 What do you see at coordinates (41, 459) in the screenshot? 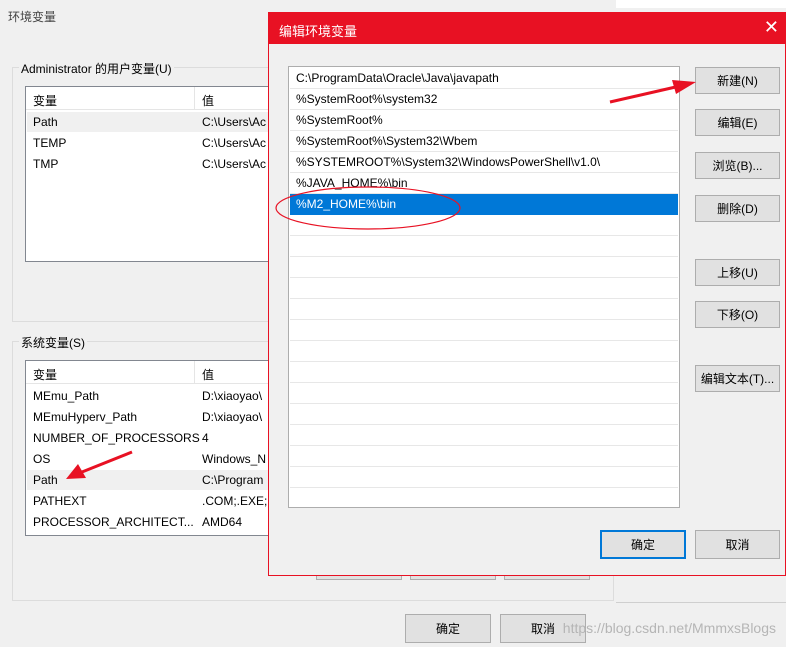
I see `table-row-name: OS` at bounding box center [41, 459].